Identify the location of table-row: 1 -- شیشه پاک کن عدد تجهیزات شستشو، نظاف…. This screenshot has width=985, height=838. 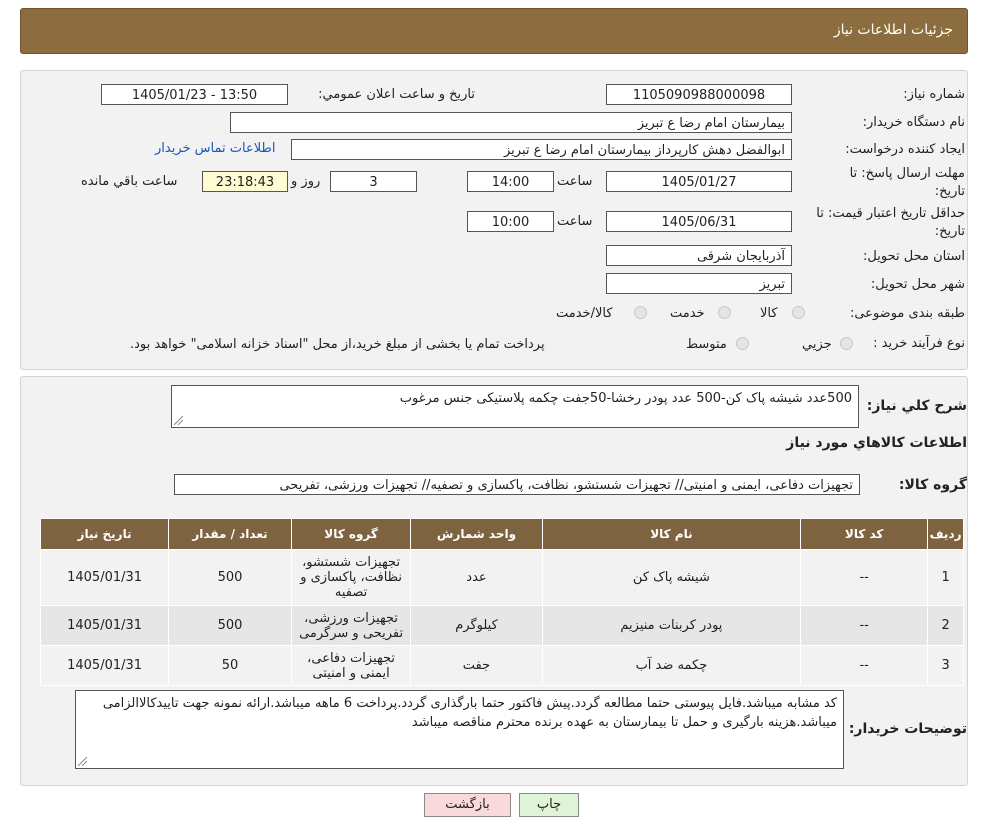
(501, 577).